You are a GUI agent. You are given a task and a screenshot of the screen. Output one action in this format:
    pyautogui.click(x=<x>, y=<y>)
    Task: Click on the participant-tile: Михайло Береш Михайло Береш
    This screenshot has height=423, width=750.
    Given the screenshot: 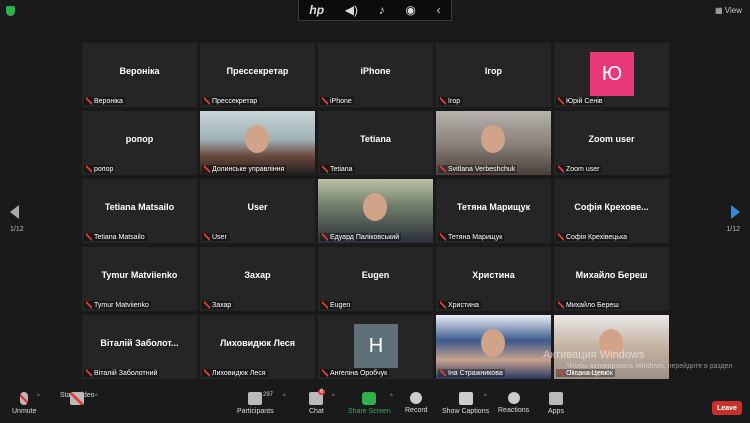 What is the action you would take?
    pyautogui.click(x=611, y=279)
    